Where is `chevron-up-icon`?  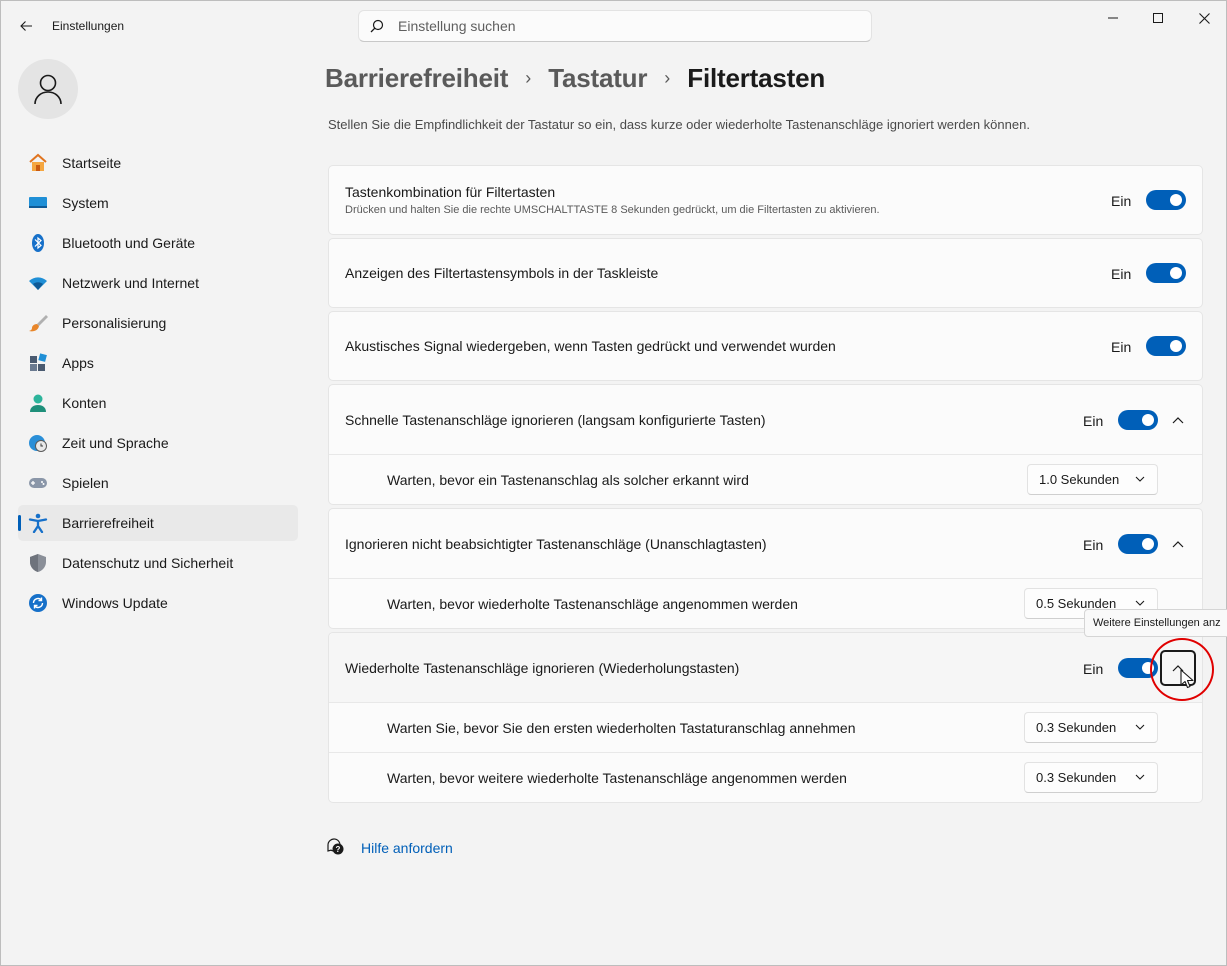 chevron-up-icon is located at coordinates (1178, 544).